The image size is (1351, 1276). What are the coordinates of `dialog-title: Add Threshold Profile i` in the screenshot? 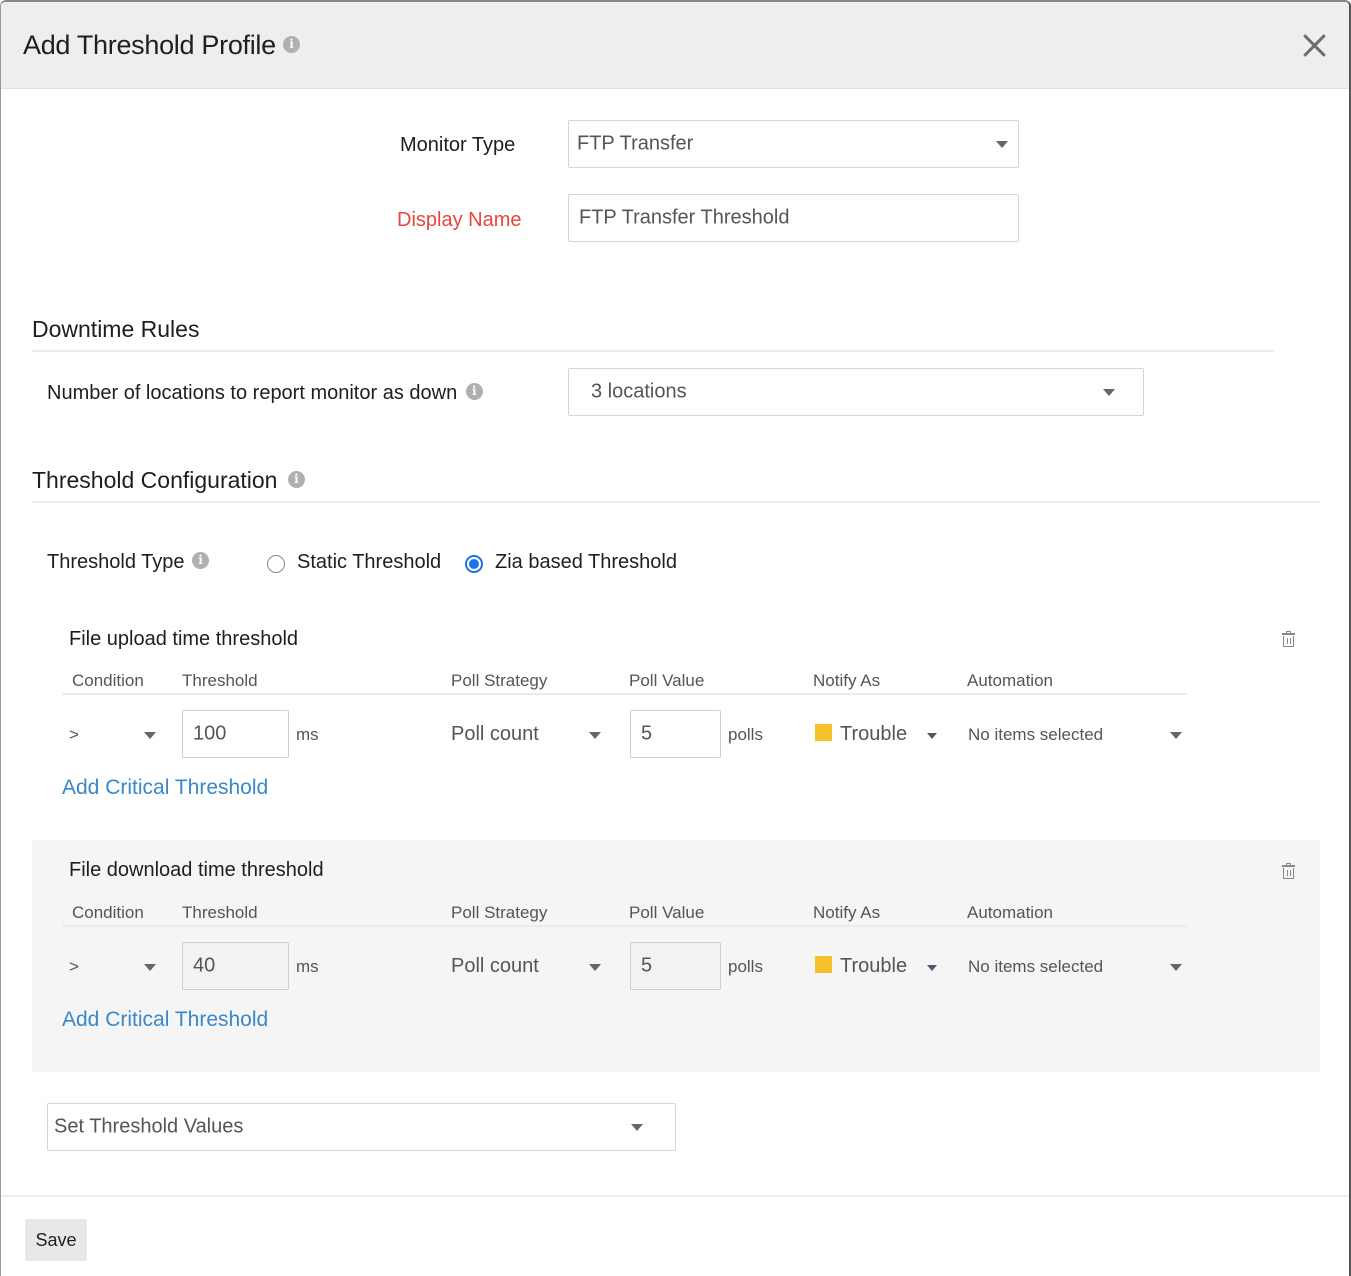 It's located at (161, 45).